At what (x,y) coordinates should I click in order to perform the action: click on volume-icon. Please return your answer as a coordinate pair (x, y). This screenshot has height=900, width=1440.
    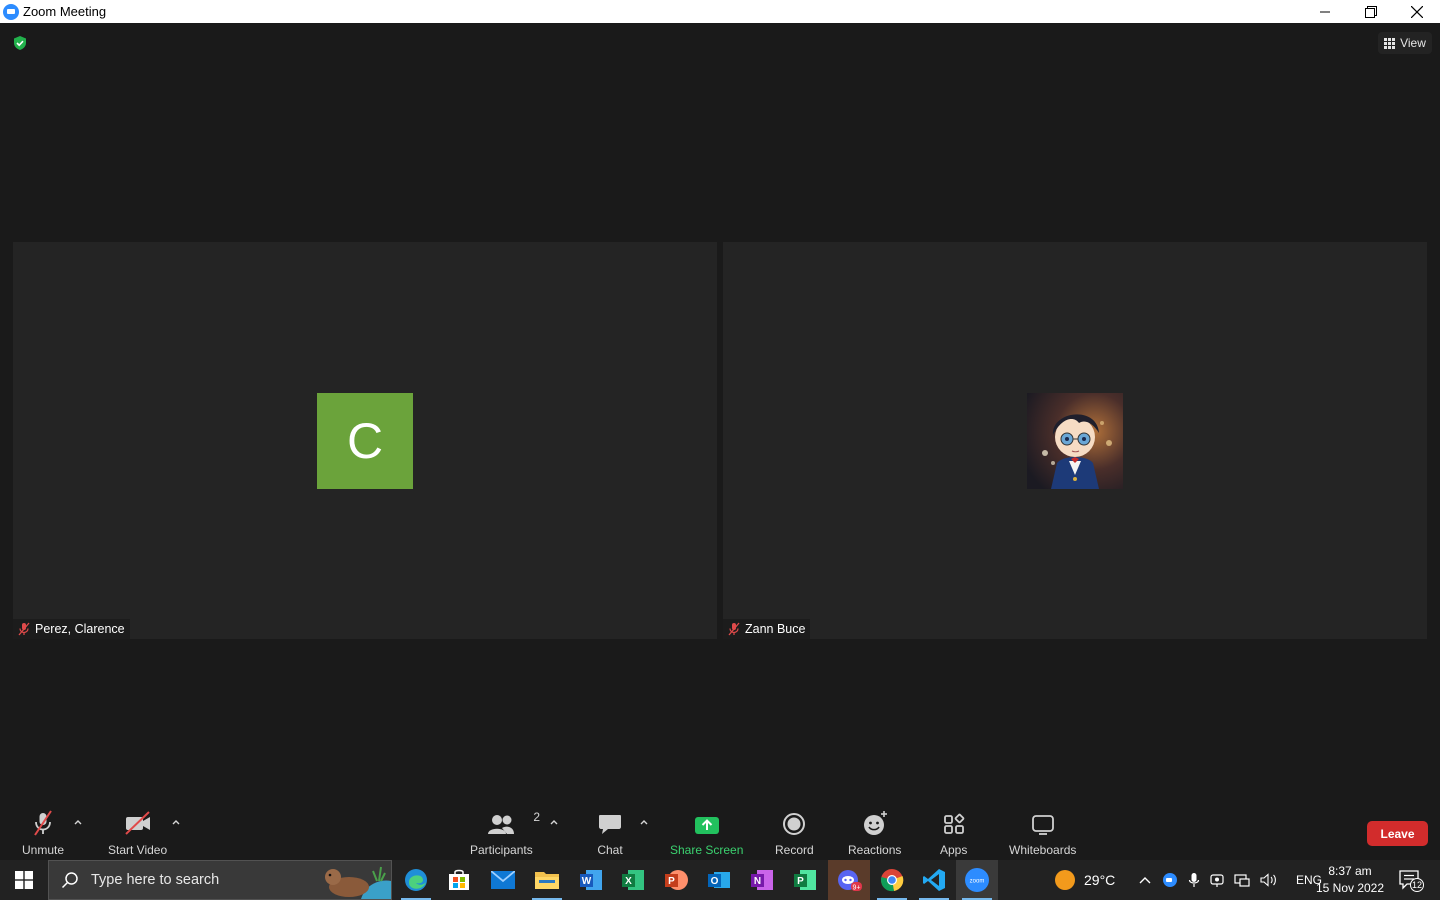
    Looking at the image, I should click on (1269, 880).